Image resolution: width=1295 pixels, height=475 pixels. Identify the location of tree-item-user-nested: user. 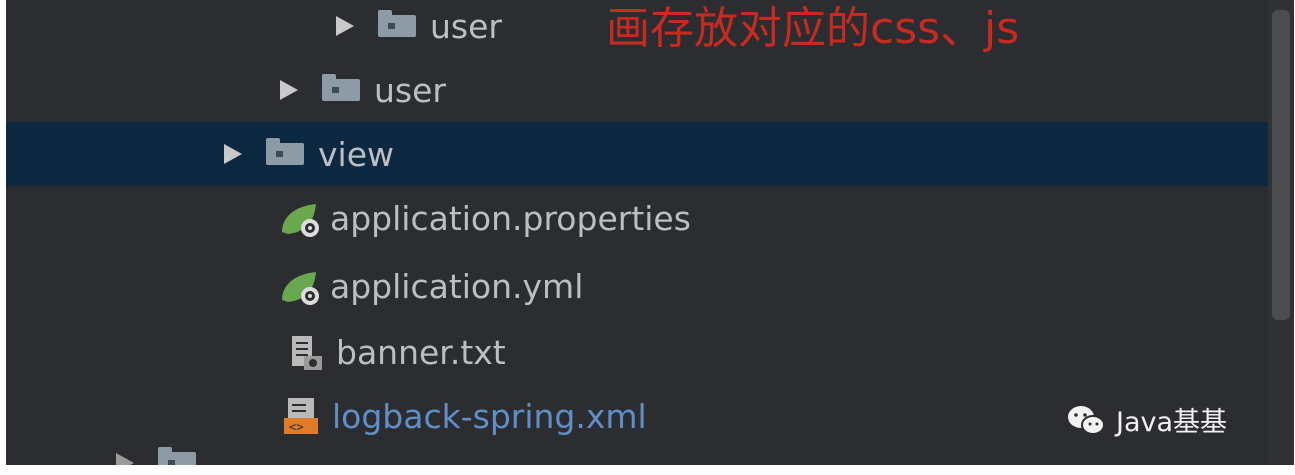
(637, 29).